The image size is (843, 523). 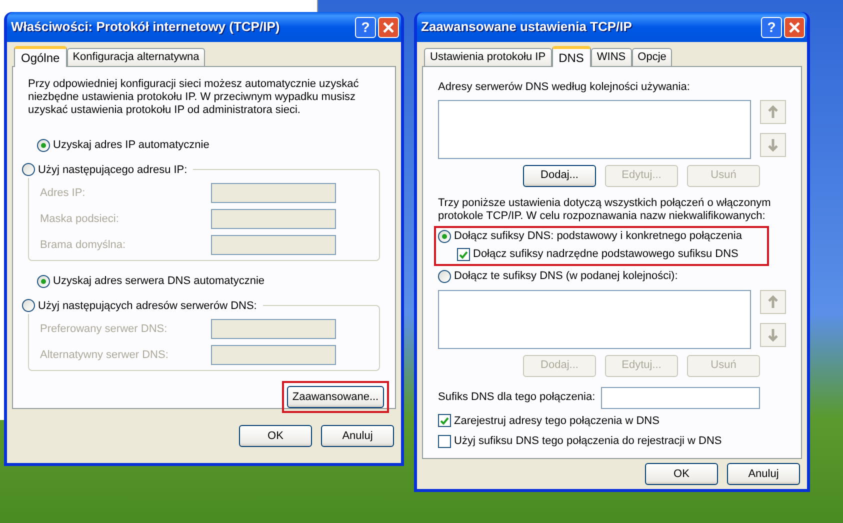 What do you see at coordinates (79, 219) in the screenshot?
I see `field-label: Maska podsieci:` at bounding box center [79, 219].